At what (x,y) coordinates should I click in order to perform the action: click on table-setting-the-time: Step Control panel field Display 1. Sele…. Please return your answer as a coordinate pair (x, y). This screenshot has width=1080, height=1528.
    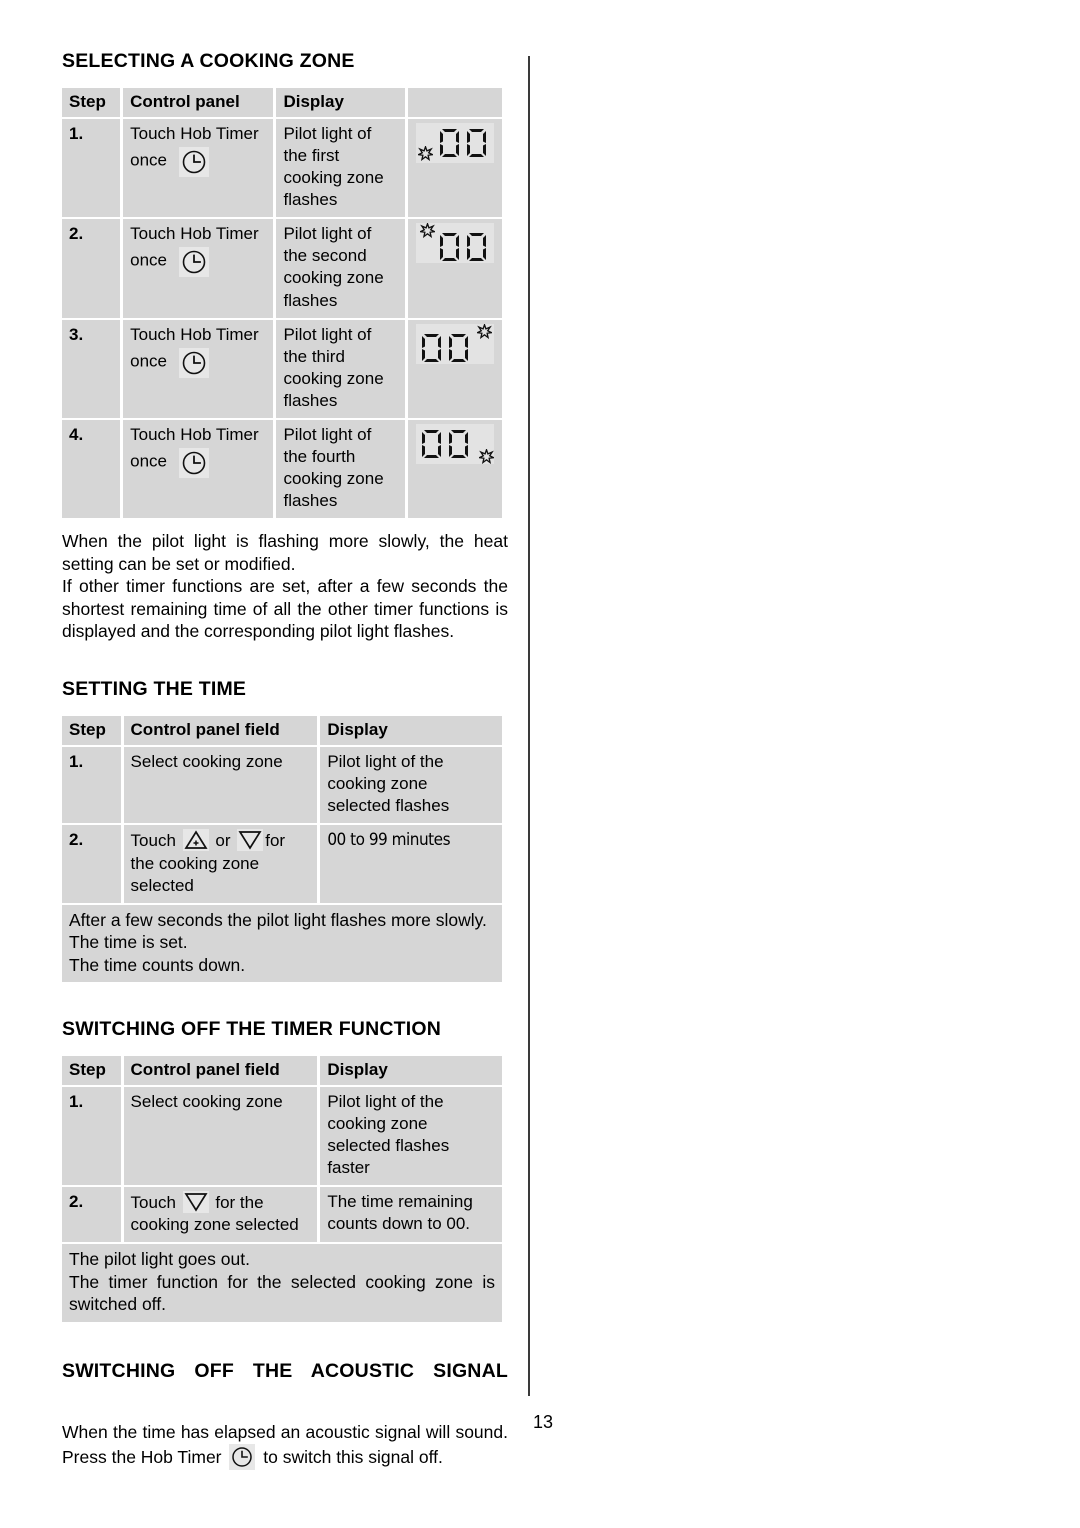
    Looking at the image, I should click on (282, 849).